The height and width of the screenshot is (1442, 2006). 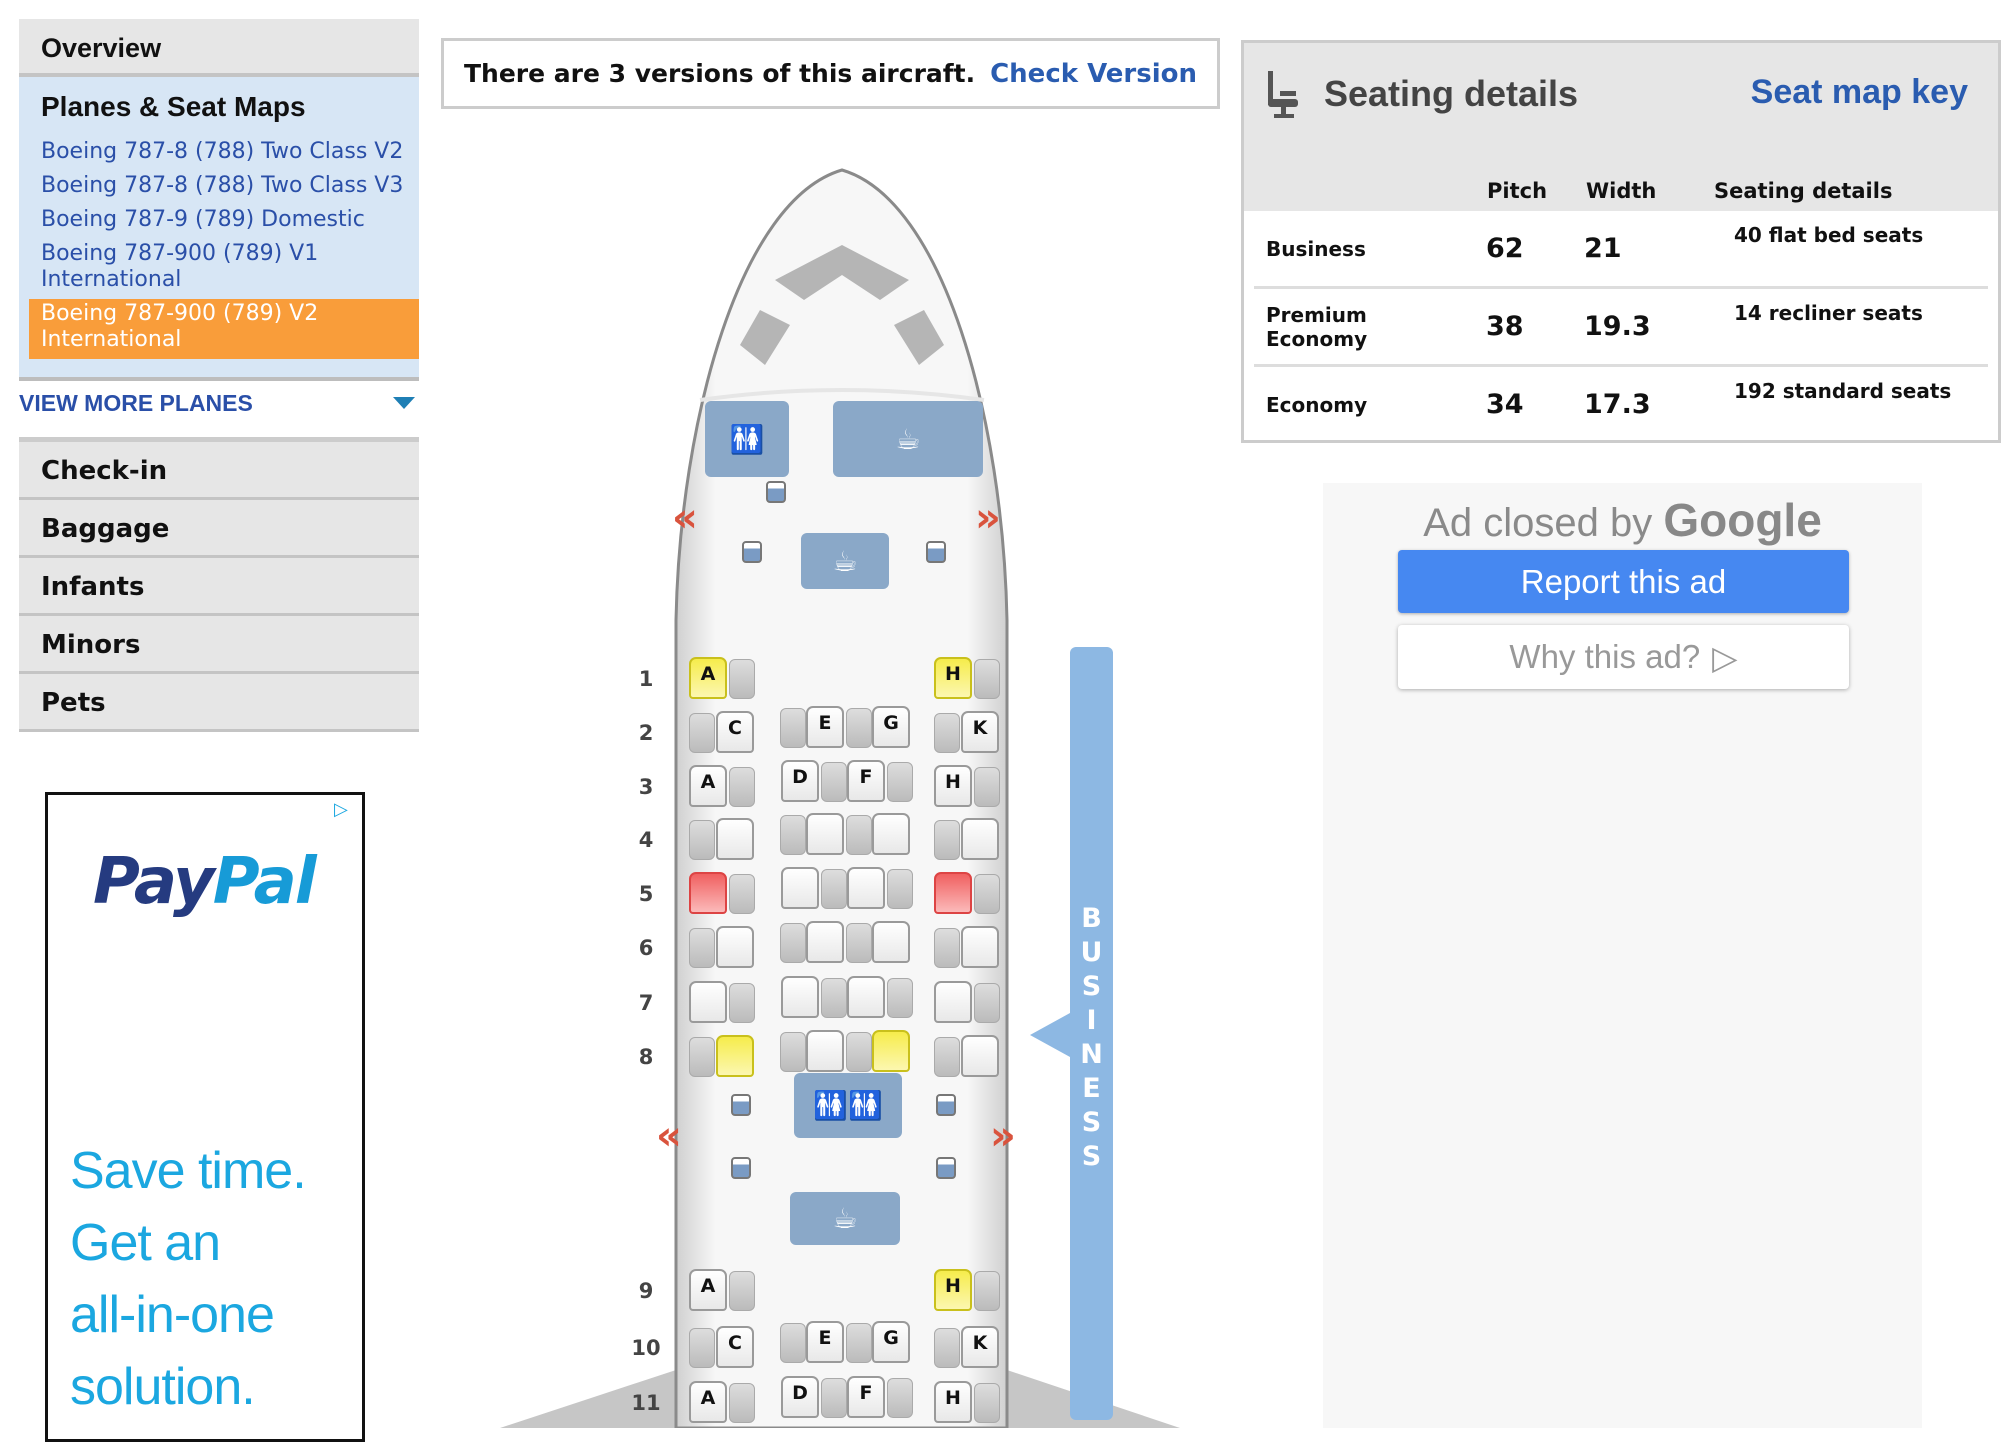 What do you see at coordinates (866, 1397) in the screenshot?
I see `seat-11F: F` at bounding box center [866, 1397].